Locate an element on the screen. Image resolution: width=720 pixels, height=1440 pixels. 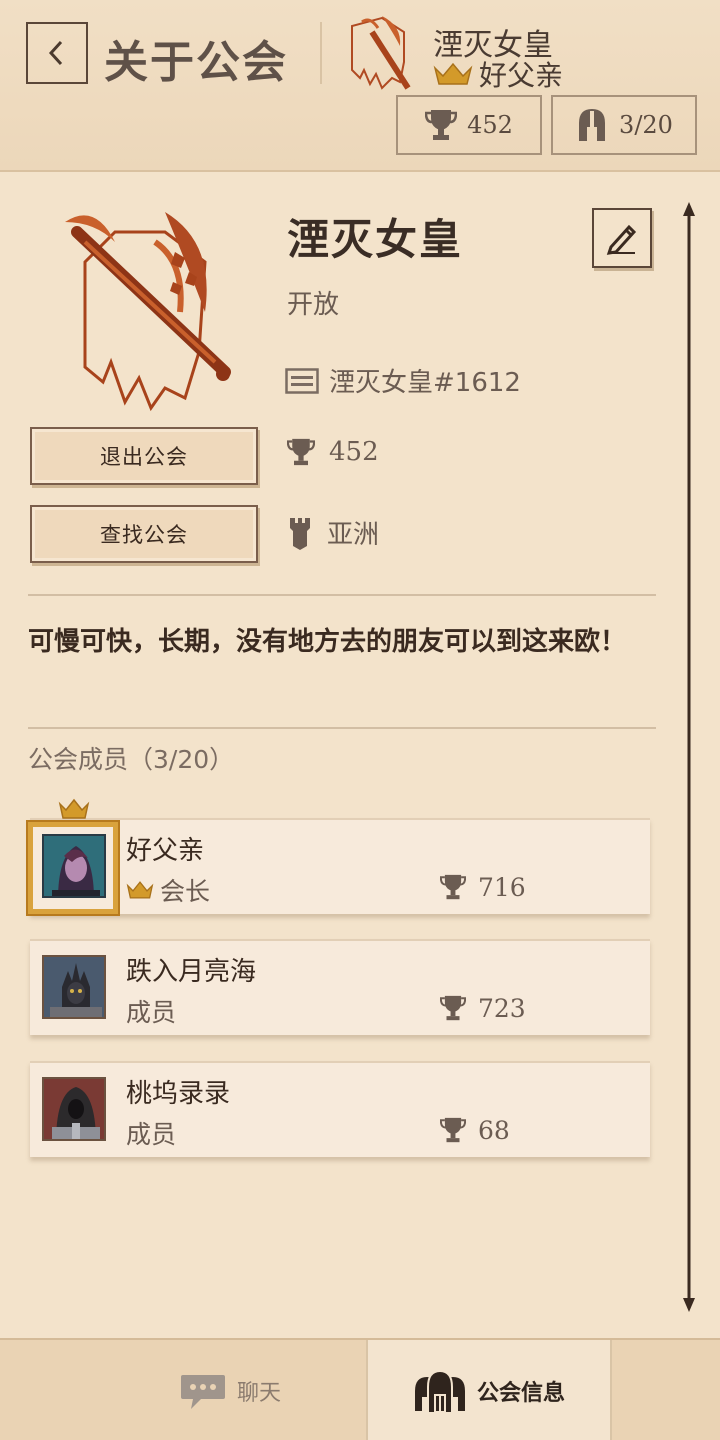
member-trophy: 68 is located at coordinates (475, 1130).